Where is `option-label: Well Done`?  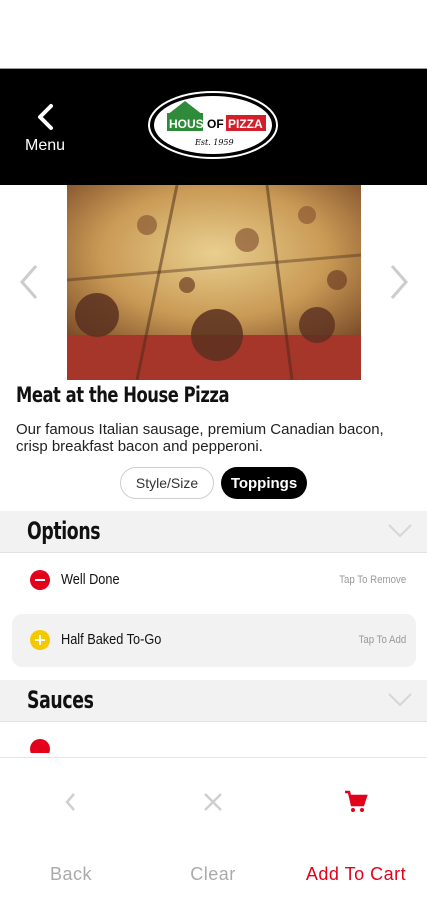 option-label: Well Done is located at coordinates (90, 579).